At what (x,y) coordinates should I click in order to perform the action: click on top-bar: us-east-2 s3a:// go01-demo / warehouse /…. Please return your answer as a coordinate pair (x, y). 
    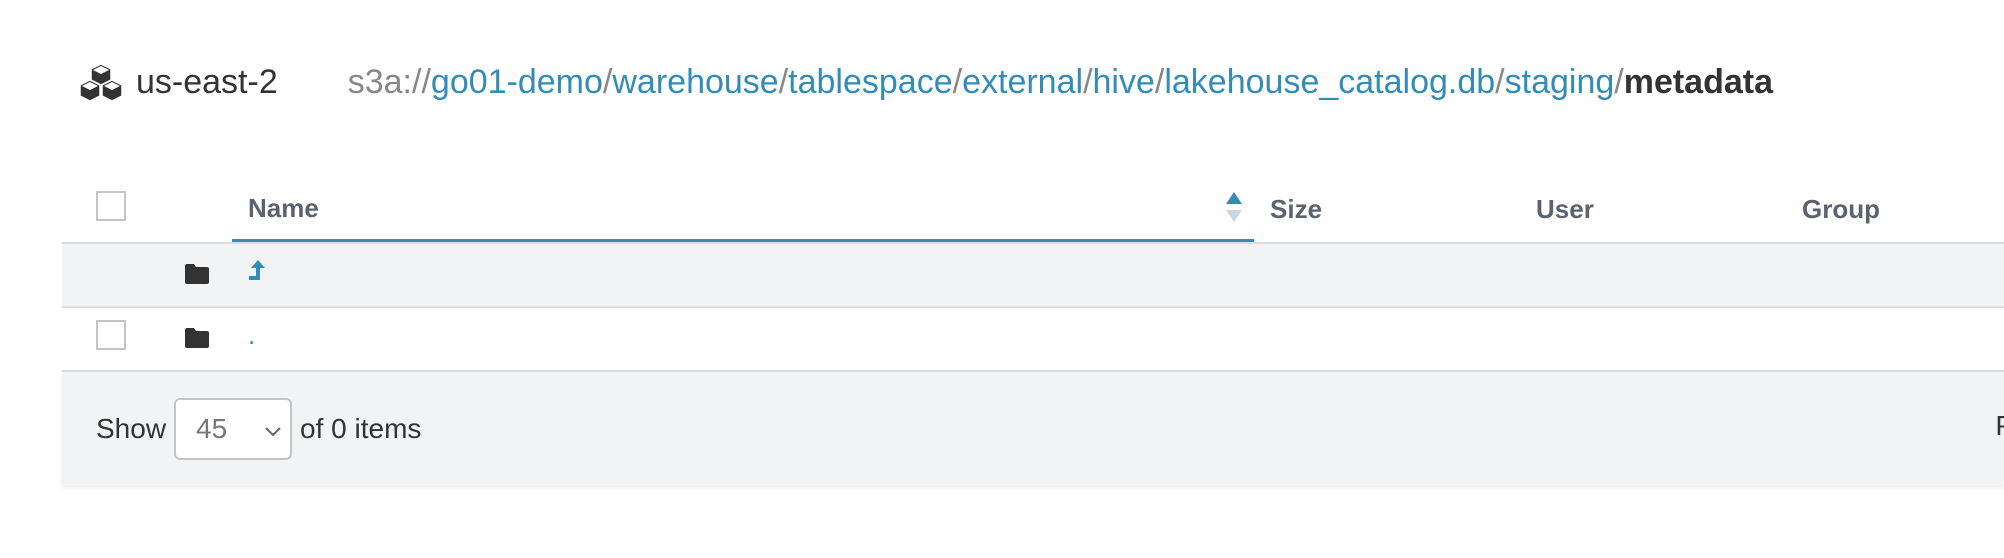
    Looking at the image, I should click on (925, 82).